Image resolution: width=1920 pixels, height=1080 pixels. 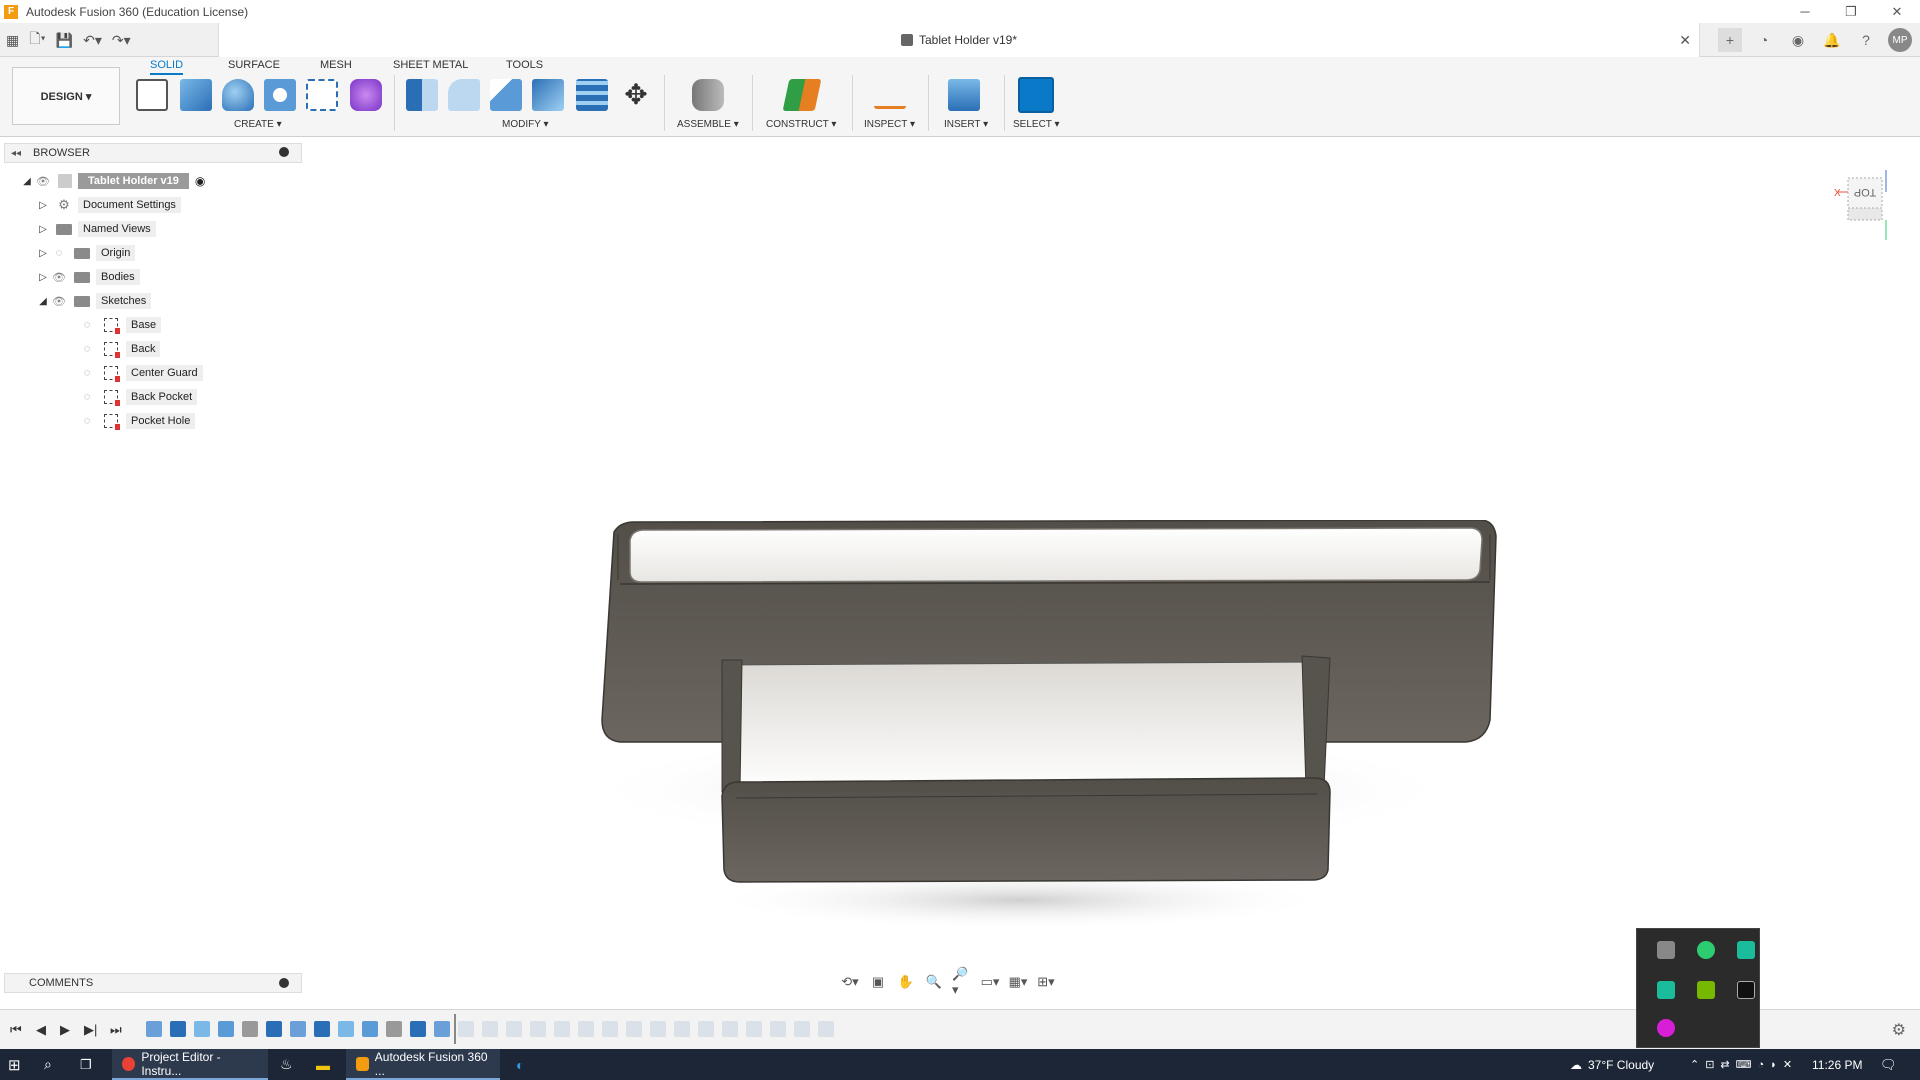 What do you see at coordinates (801, 124) in the screenshot?
I see `construct-menu: CONSTRUCT ▾` at bounding box center [801, 124].